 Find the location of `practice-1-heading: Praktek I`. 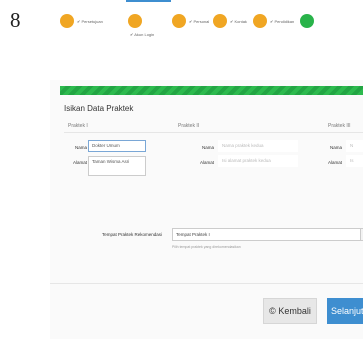

practice-1-heading: Praktek I is located at coordinates (78, 126).